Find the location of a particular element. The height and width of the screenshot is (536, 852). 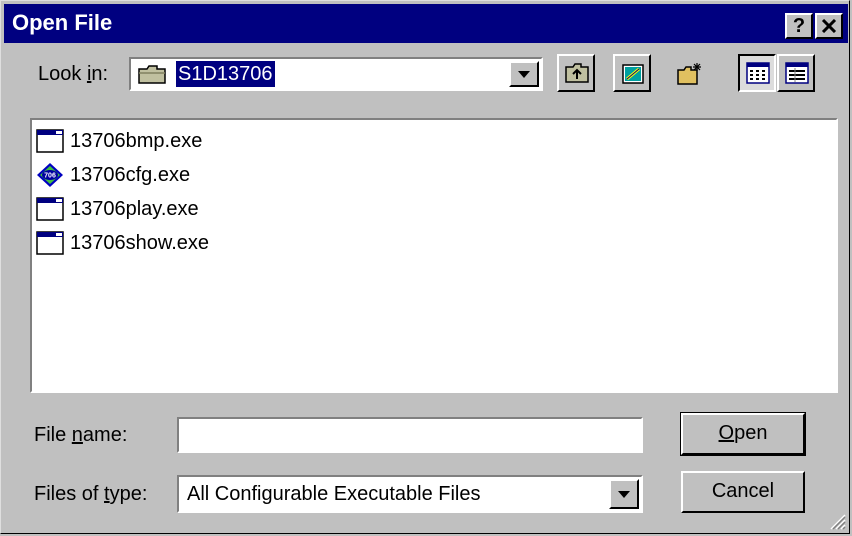

look-in-value: S1D13706 is located at coordinates (225, 74).